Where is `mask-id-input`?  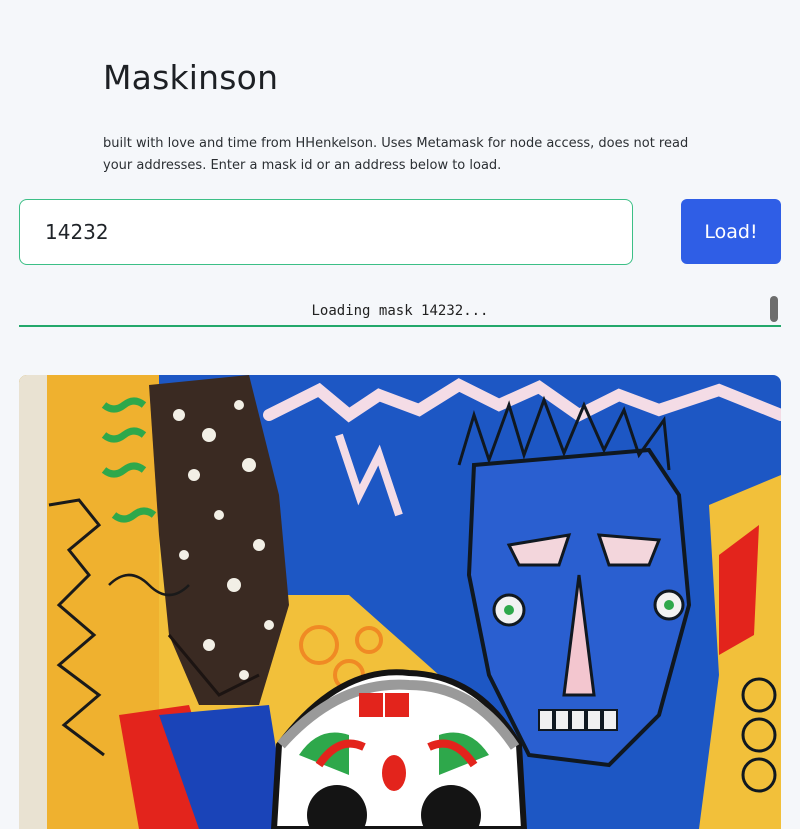
mask-id-input is located at coordinates (326, 232).